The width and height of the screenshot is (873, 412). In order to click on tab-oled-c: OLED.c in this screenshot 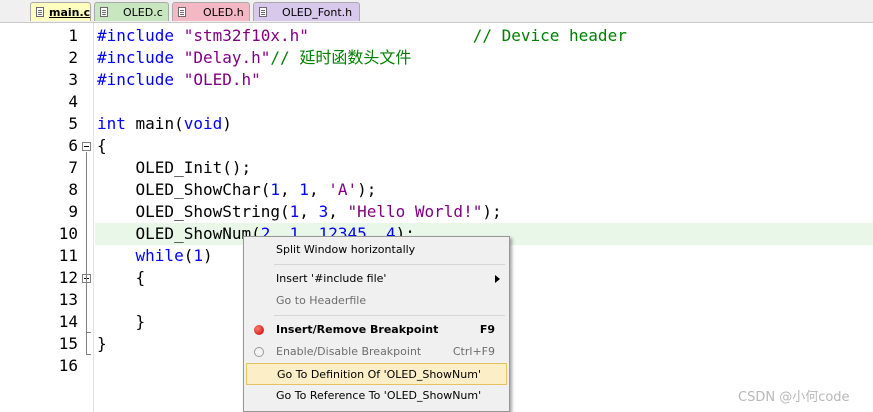, I will do `click(131, 11)`.